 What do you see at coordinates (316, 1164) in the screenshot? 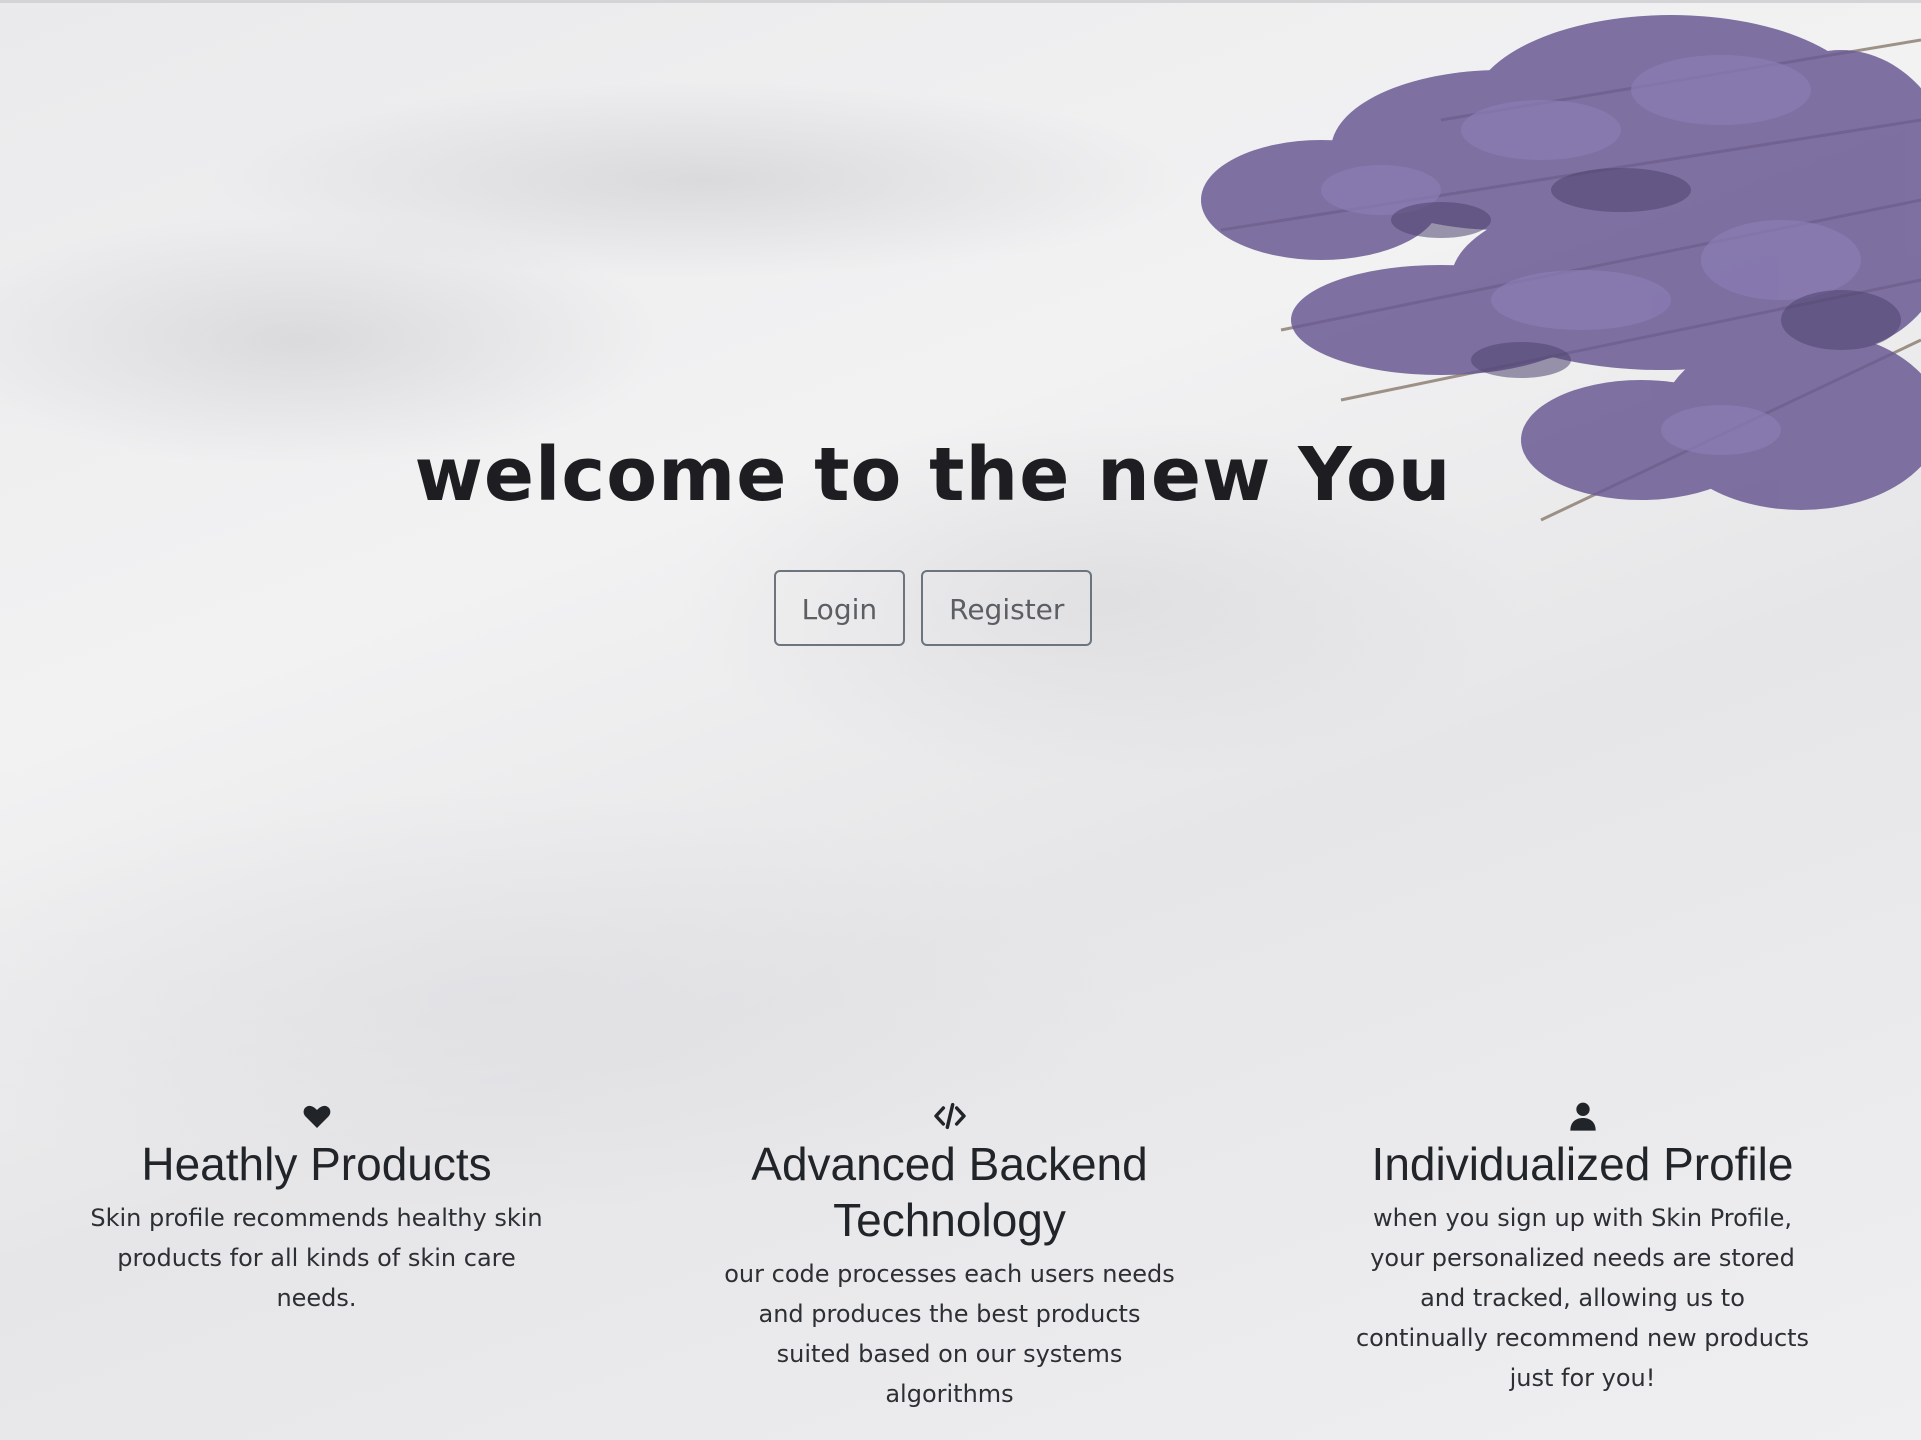
I see `feature-title: Heathly Products` at bounding box center [316, 1164].